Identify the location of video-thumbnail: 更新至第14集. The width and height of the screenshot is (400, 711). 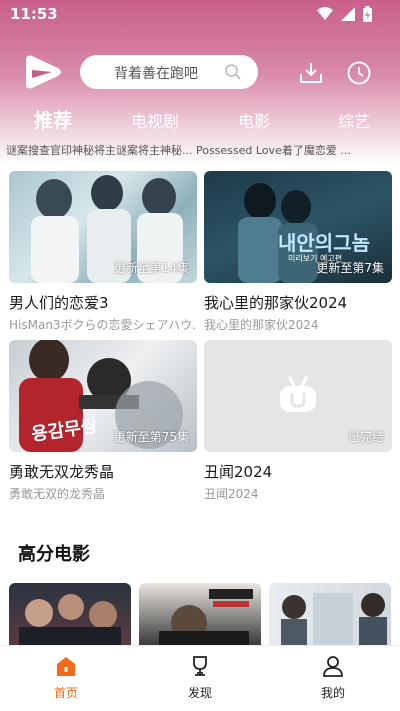
(103, 227).